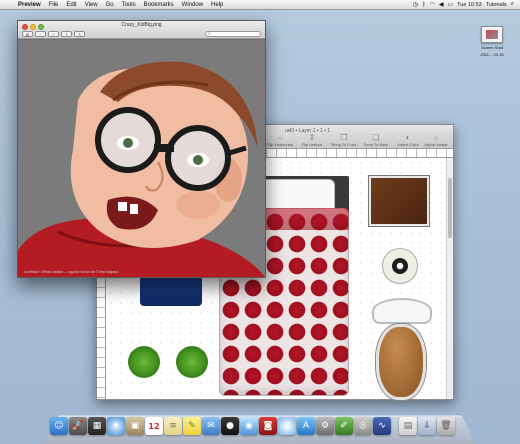 The image size is (520, 444). I want to click on menu-clock: Tue 10:53, so click(469, 5).